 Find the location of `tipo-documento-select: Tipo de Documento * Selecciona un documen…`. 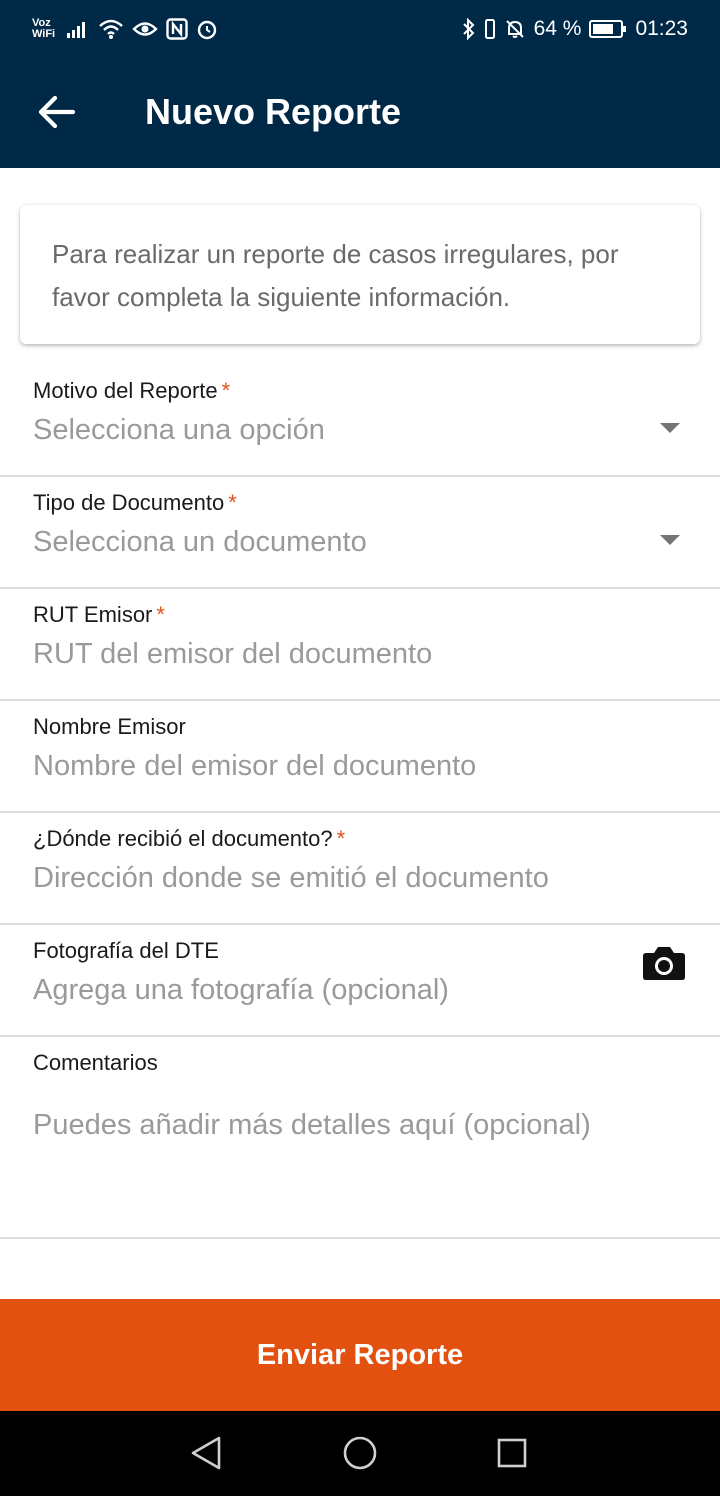

tipo-documento-select: Tipo de Documento * Selecciona un documen… is located at coordinates (360, 533).